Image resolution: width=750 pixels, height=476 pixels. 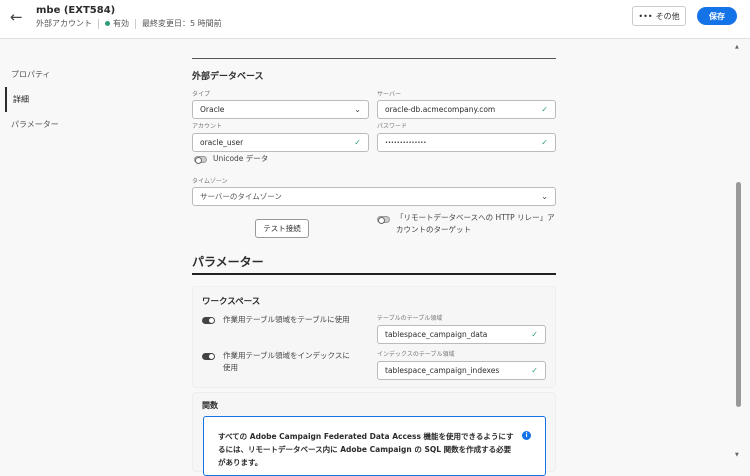 What do you see at coordinates (737, 47) in the screenshot?
I see `scroll-up-icon: ▲` at bounding box center [737, 47].